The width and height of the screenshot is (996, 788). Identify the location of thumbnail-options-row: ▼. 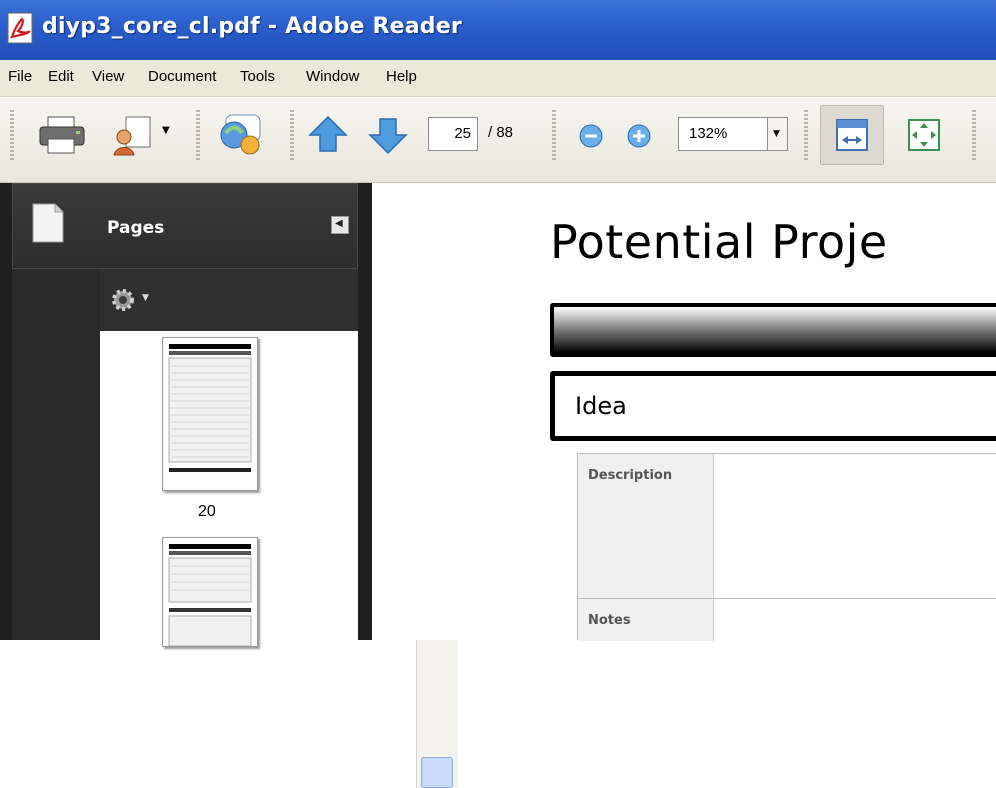
(229, 300).